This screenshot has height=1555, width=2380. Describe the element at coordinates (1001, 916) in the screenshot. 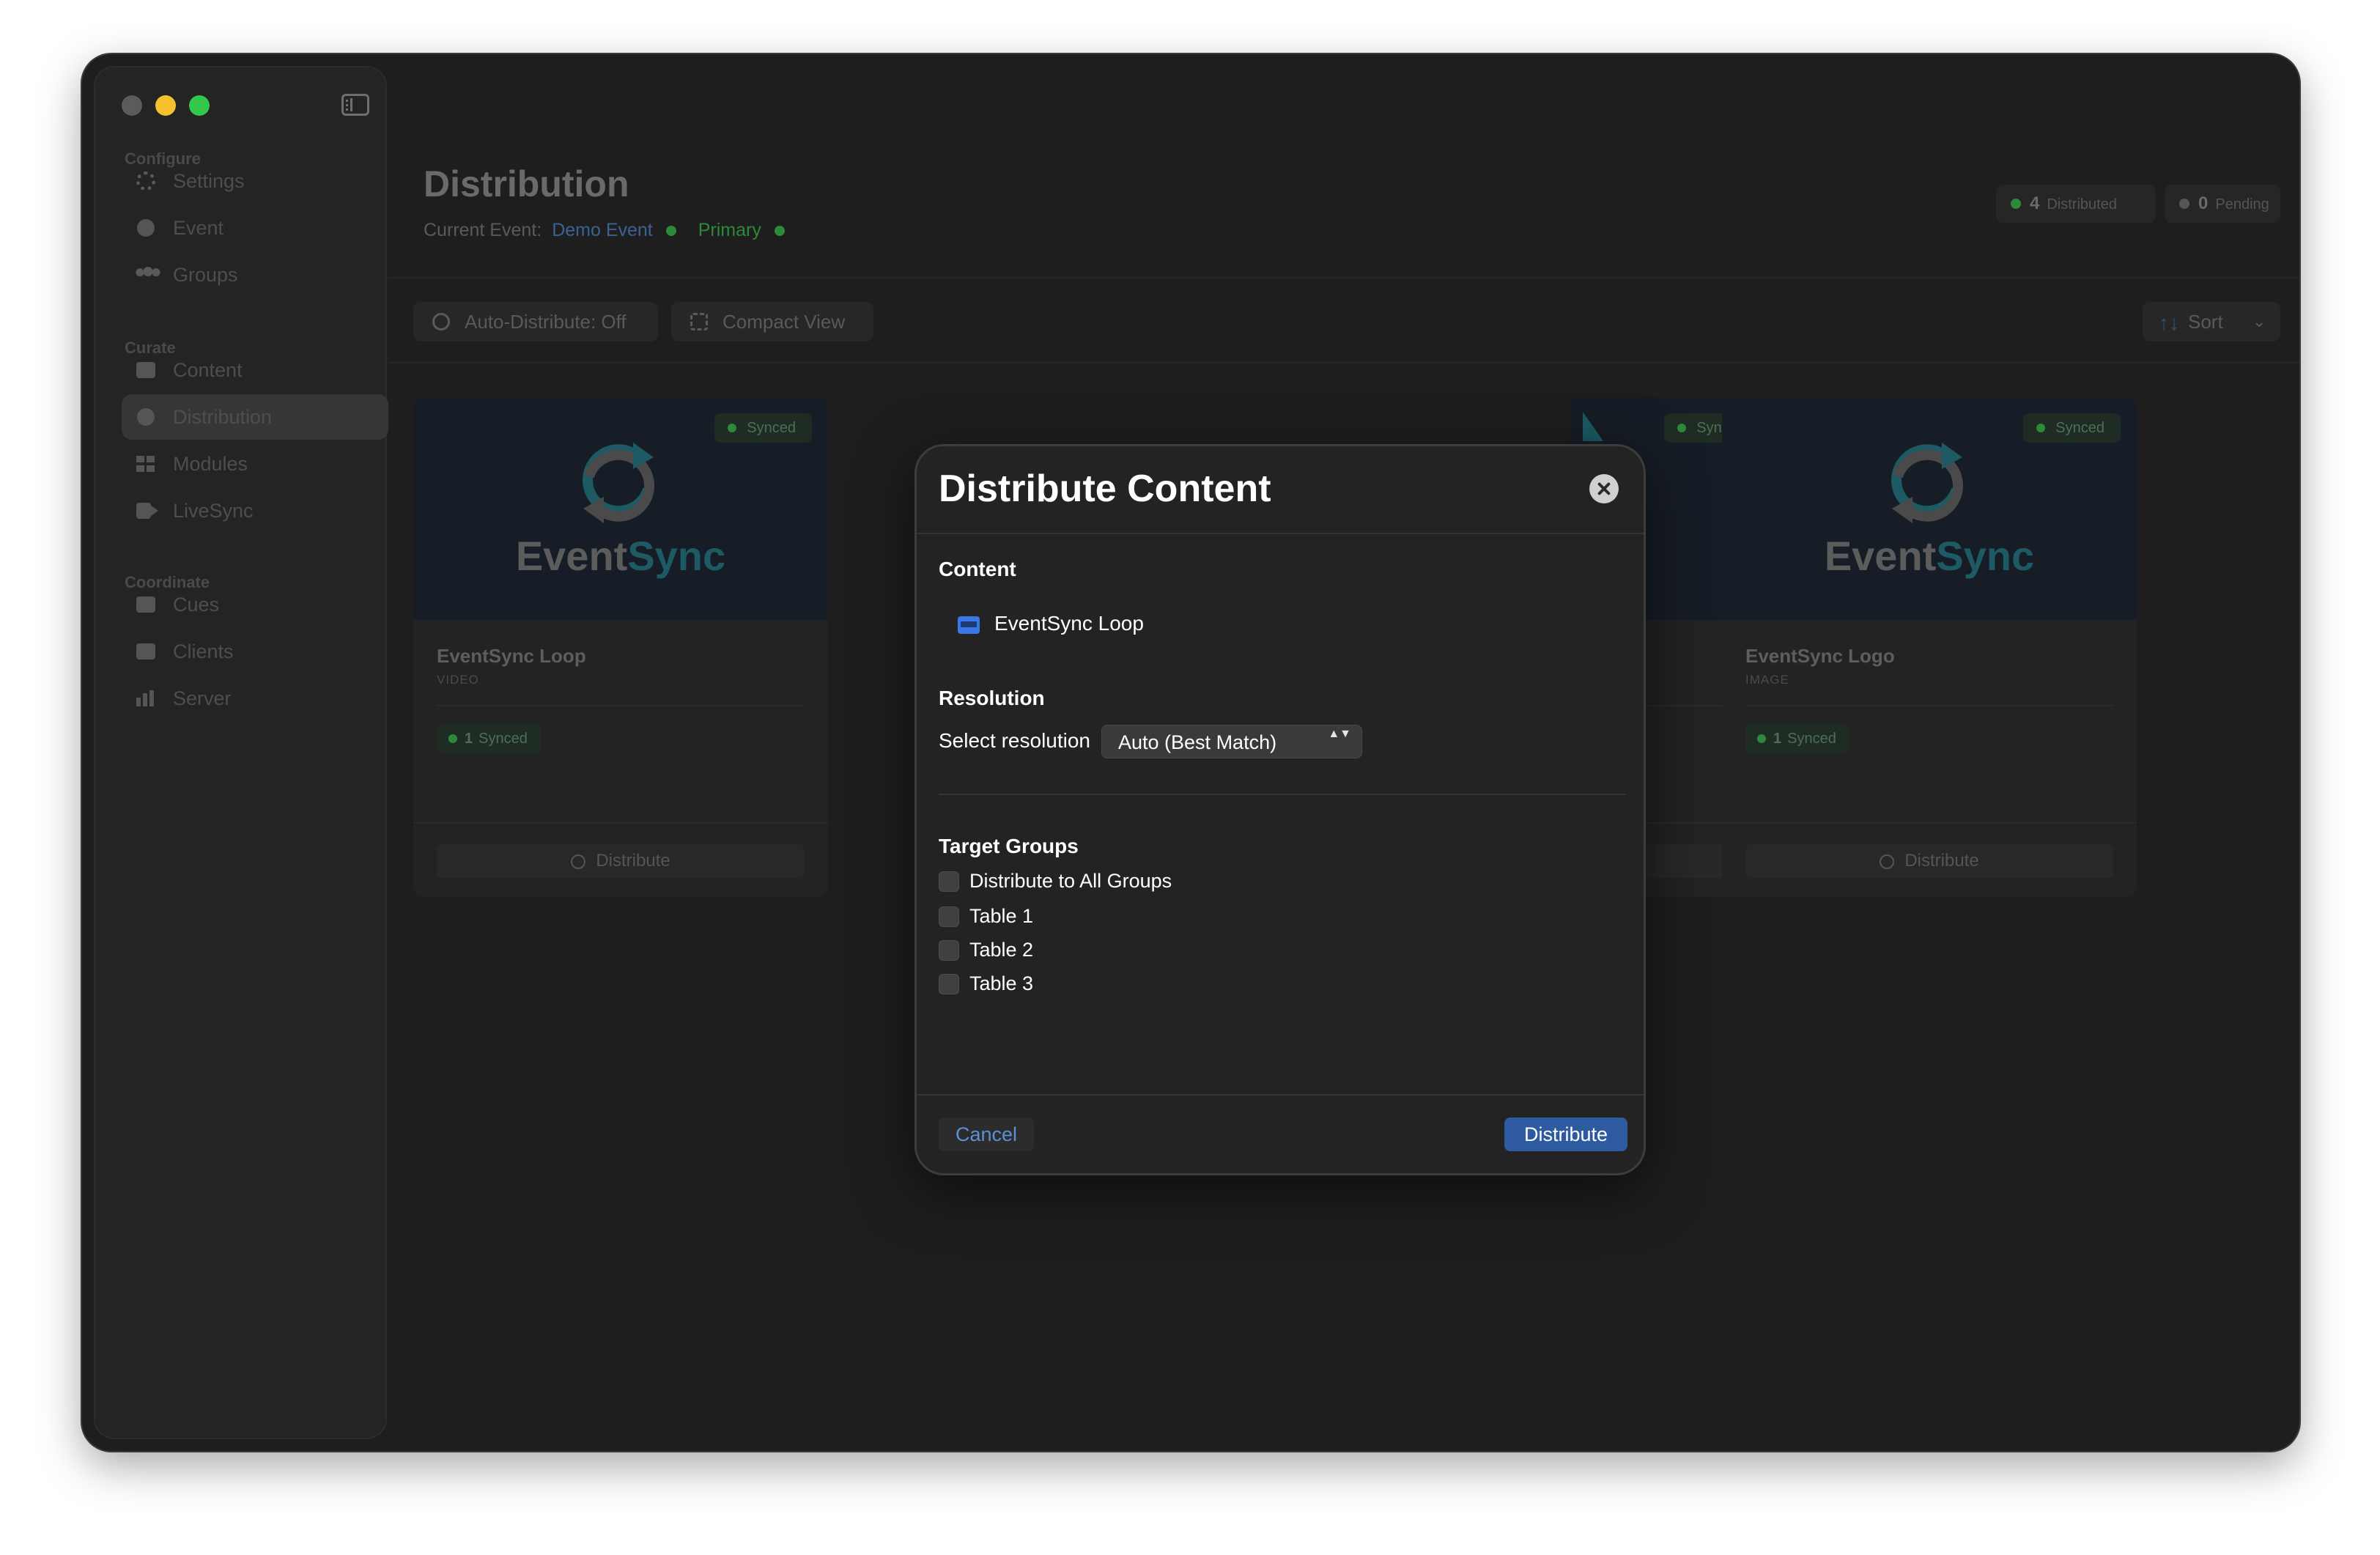

I see `checkbox-label: Table 1` at that location.